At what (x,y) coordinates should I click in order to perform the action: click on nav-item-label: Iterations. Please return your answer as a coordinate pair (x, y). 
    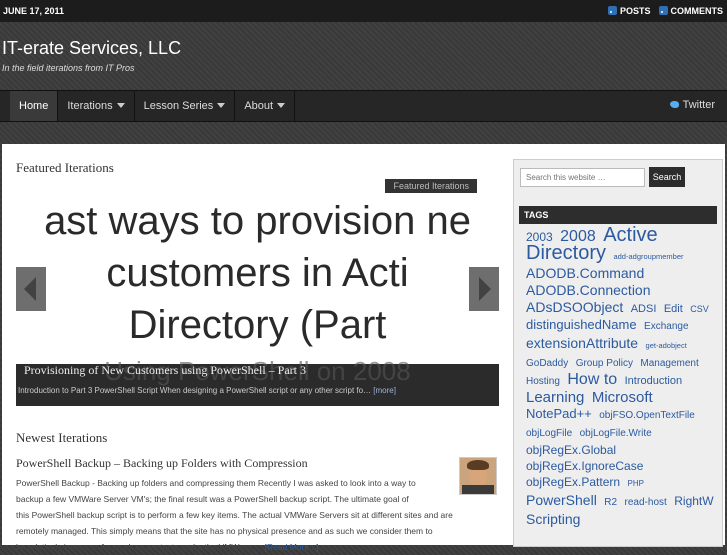
    Looking at the image, I should click on (90, 106).